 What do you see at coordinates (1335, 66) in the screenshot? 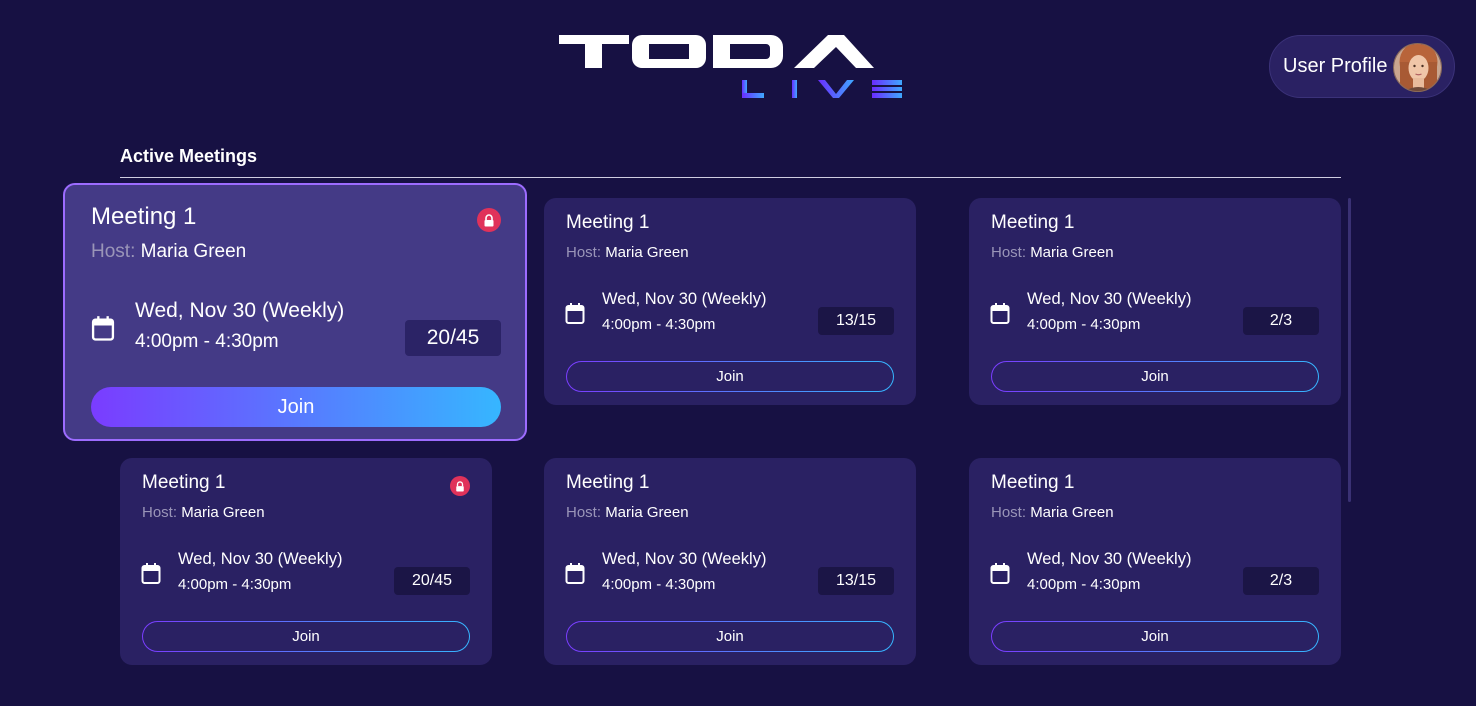
I see `profile-label: User Profile` at bounding box center [1335, 66].